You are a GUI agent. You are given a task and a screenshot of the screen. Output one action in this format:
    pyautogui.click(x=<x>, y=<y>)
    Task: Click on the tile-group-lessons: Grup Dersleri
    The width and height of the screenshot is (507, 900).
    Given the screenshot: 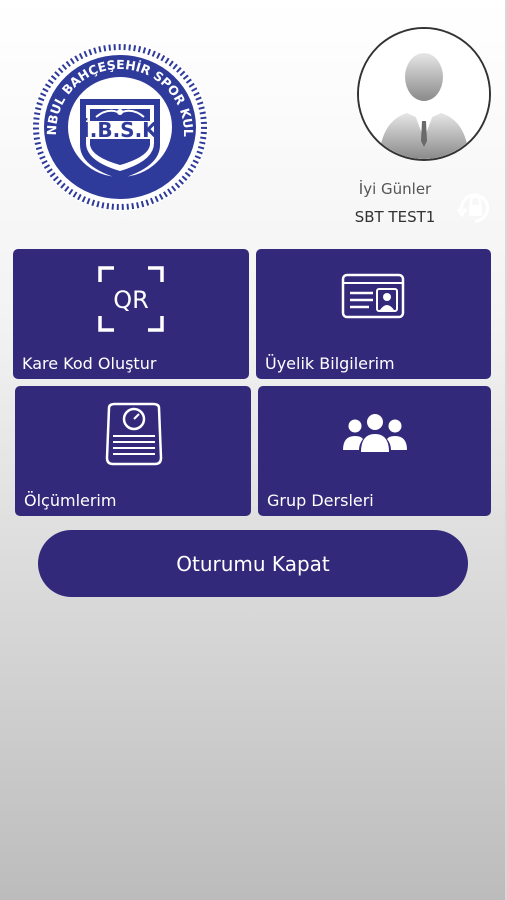 What is the action you would take?
    pyautogui.click(x=374, y=451)
    